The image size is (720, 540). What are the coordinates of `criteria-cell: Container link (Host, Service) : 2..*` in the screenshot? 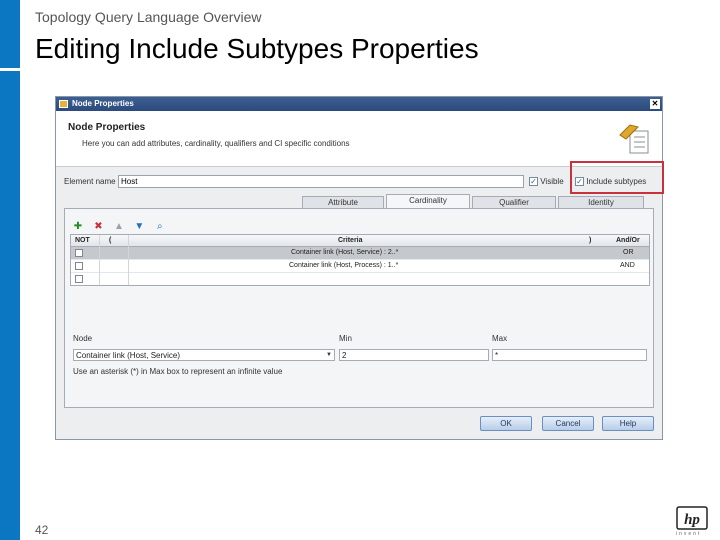 It's located at (345, 252).